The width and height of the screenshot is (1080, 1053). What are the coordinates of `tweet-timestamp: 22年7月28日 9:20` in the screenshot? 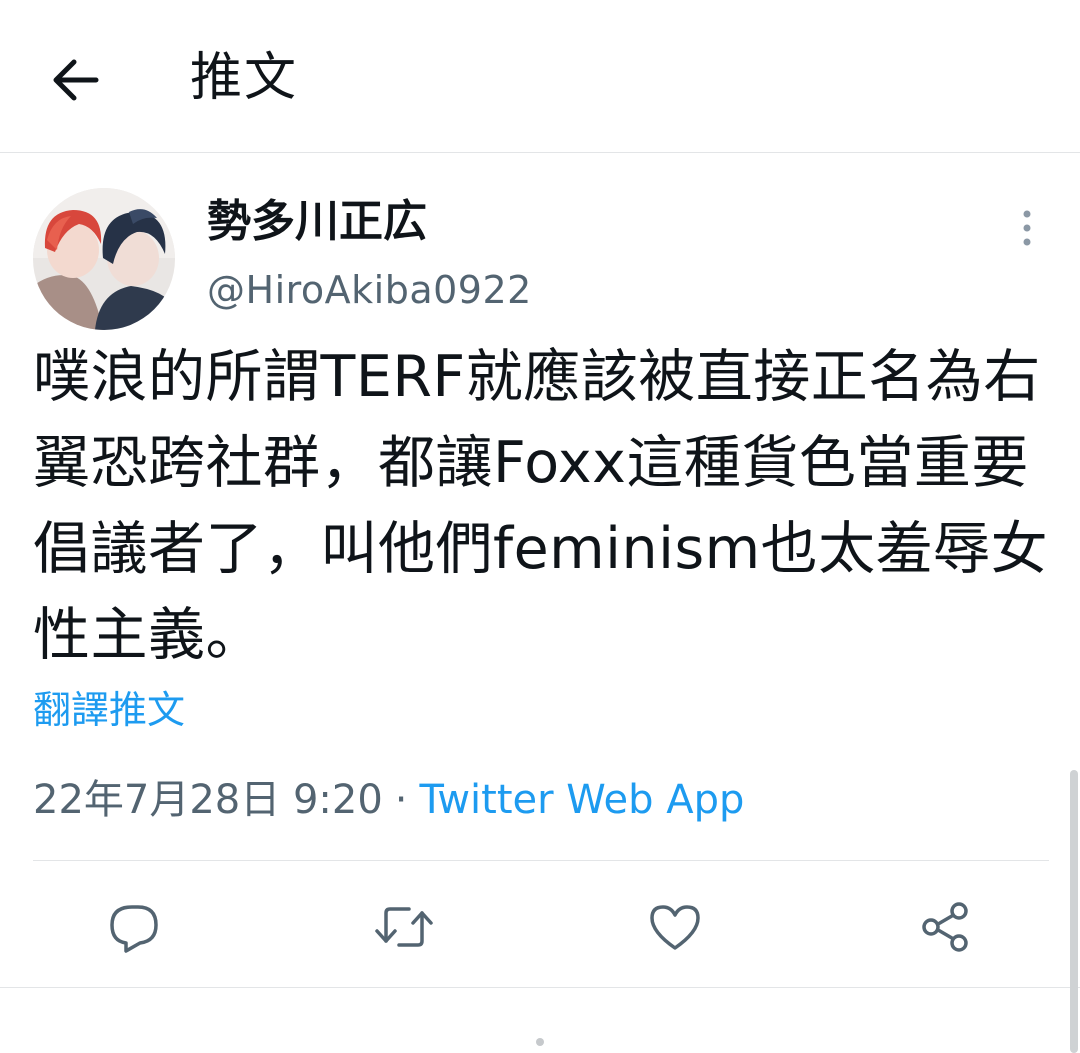 It's located at (208, 800).